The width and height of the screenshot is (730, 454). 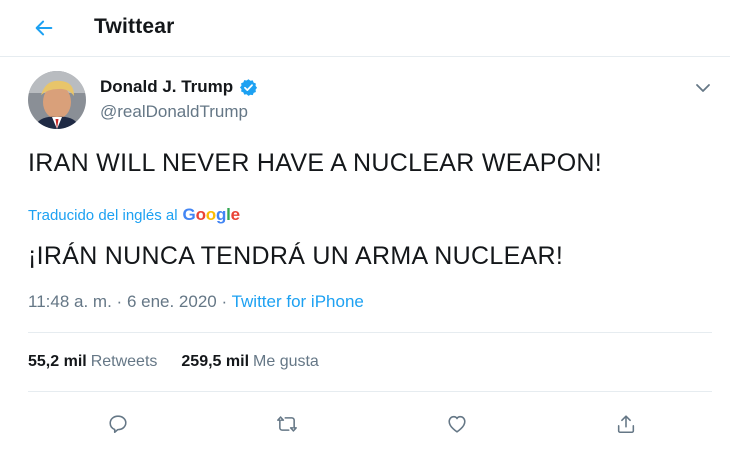 I want to click on retweet-button, so click(x=287, y=424).